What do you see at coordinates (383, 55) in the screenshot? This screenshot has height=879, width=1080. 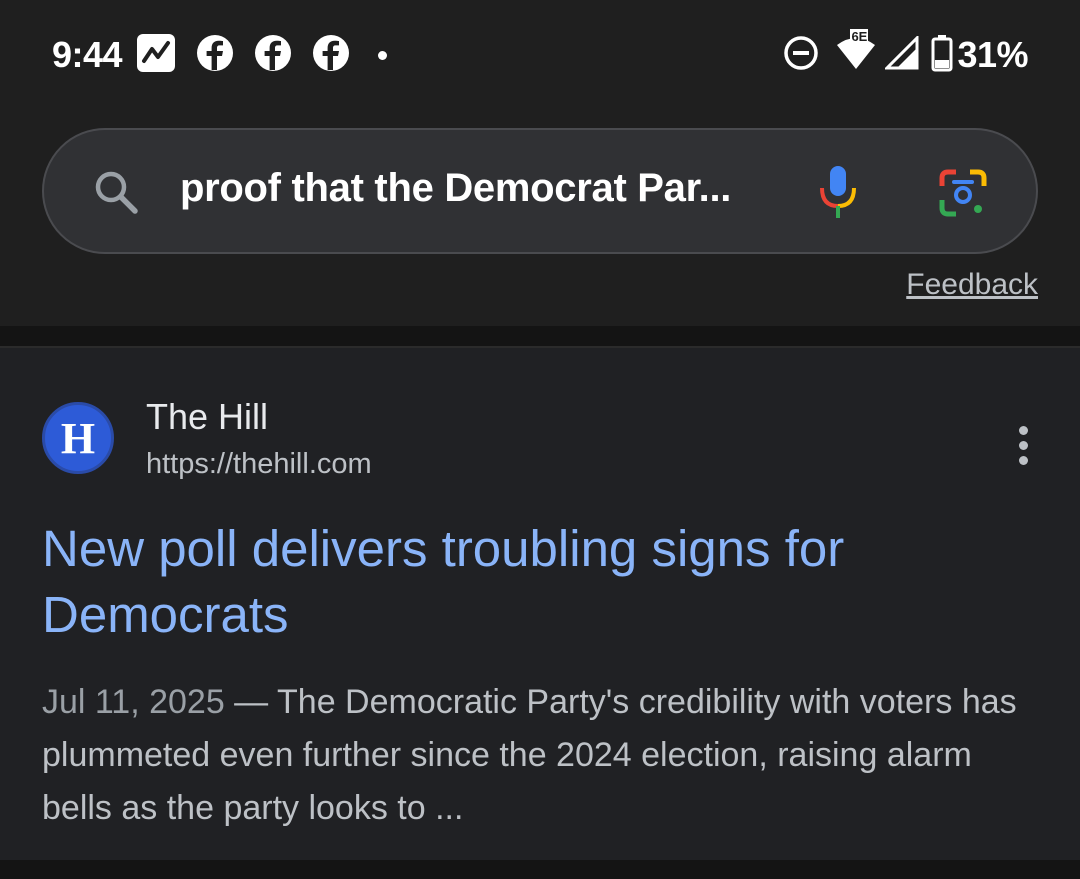 I see `dot-icon` at bounding box center [383, 55].